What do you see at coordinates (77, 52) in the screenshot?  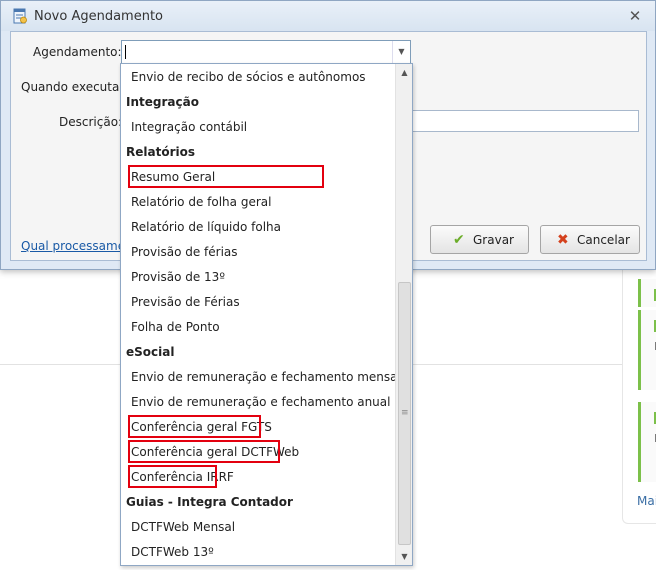 I see `agendamento-label: Agendamento:` at bounding box center [77, 52].